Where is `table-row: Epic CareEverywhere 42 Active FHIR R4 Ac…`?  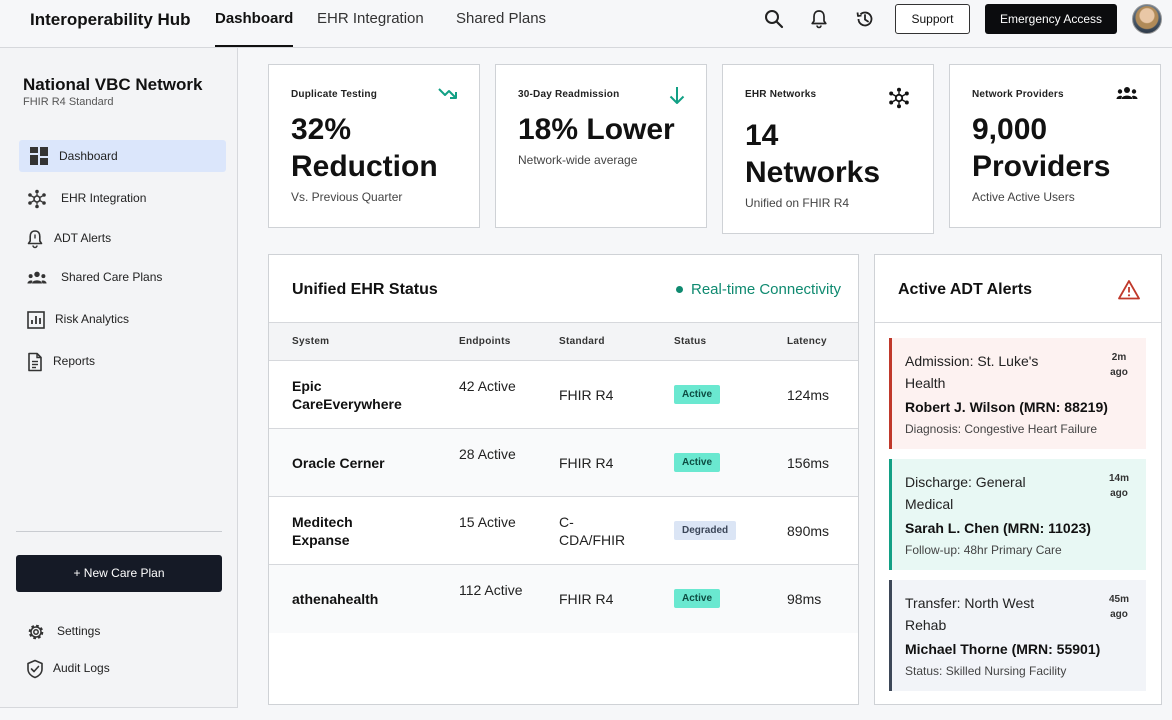
table-row: Epic CareEverywhere 42 Active FHIR R4 Ac… is located at coordinates (563, 395).